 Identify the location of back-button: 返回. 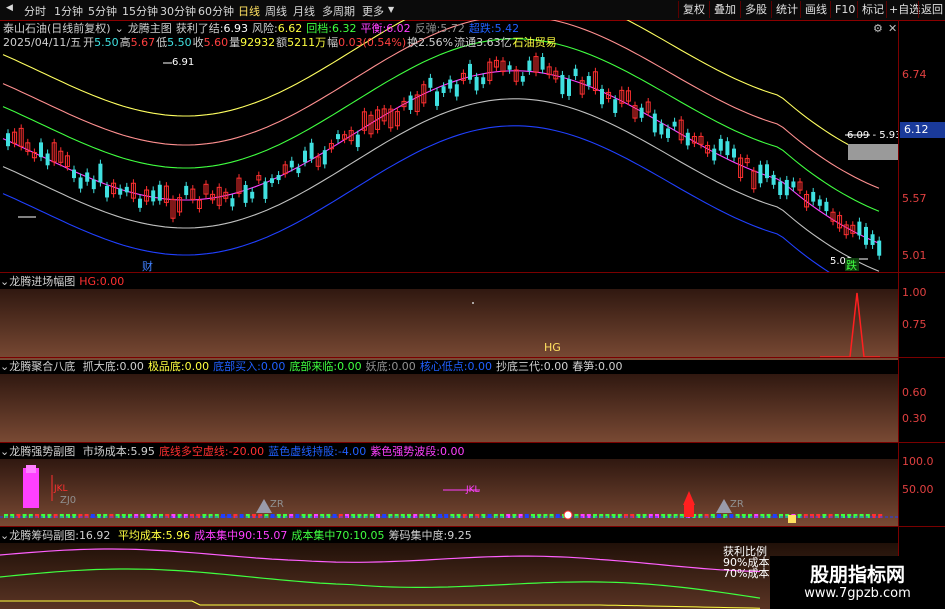
(931, 9).